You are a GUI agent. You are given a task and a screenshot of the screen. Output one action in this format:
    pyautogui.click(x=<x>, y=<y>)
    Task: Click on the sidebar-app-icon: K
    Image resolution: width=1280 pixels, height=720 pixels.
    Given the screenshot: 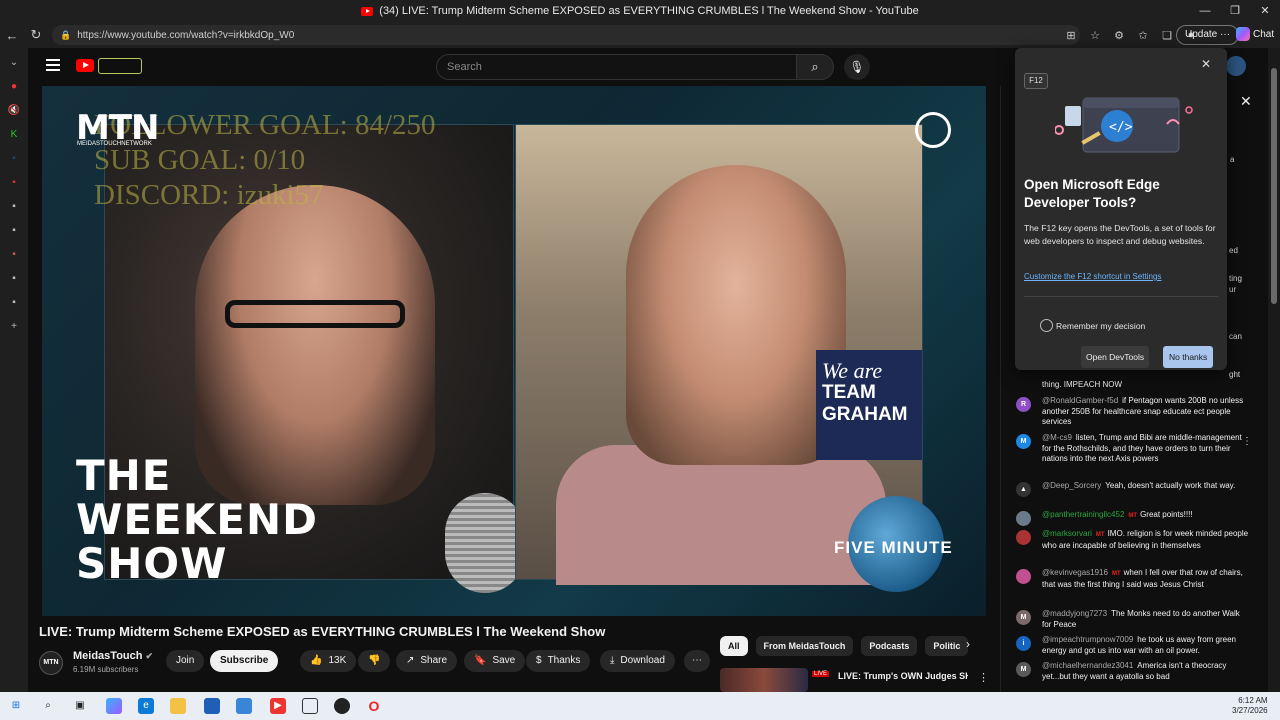 What is the action you would take?
    pyautogui.click(x=14, y=135)
    